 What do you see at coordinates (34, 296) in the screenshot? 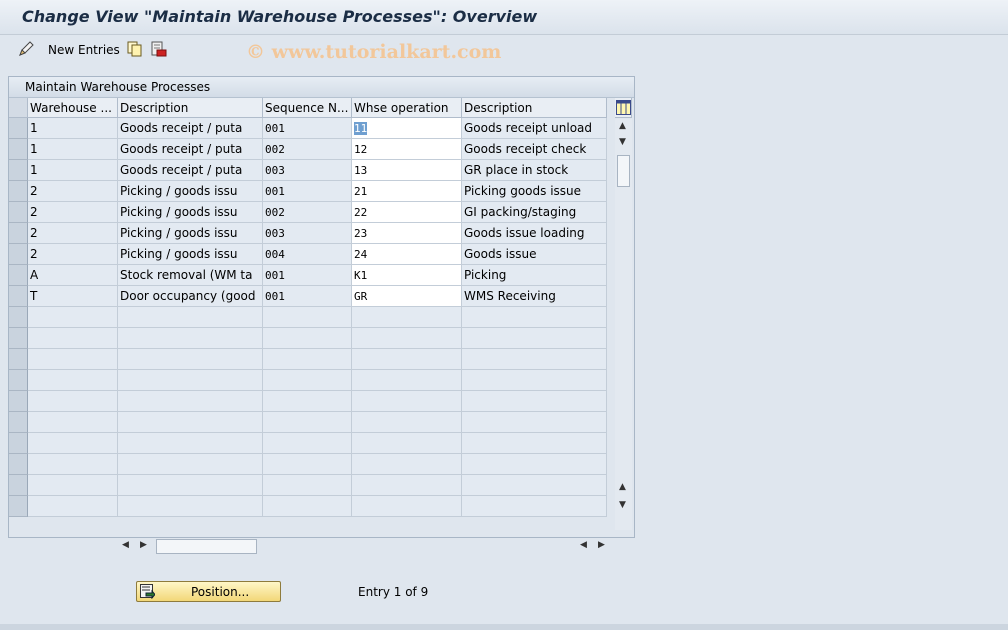
I see `warehouse-cell-text: T` at bounding box center [34, 296].